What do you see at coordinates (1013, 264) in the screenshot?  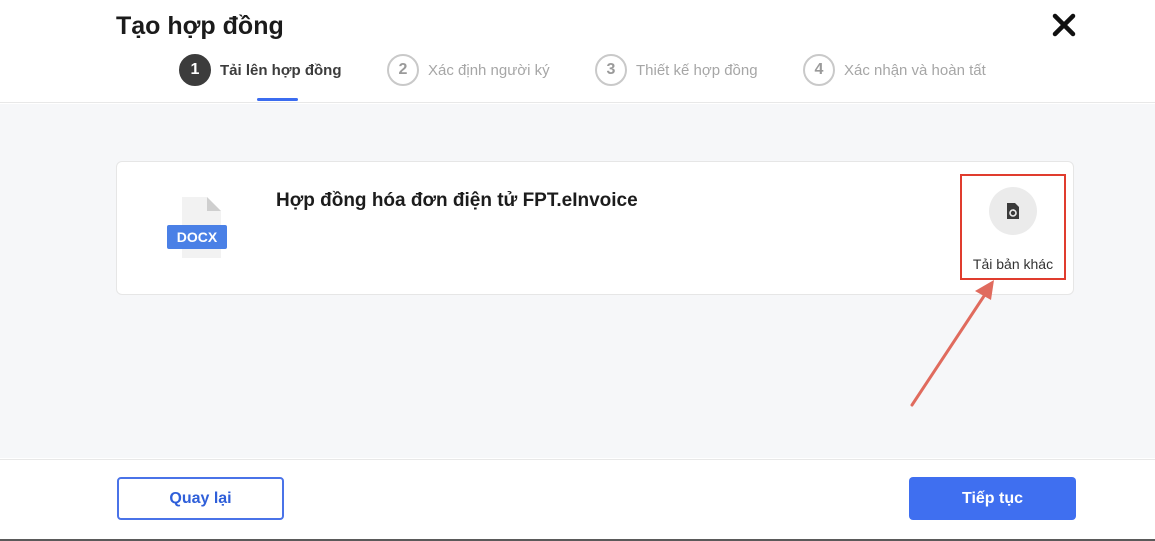 I see `upload-another-label: Tải bản khác` at bounding box center [1013, 264].